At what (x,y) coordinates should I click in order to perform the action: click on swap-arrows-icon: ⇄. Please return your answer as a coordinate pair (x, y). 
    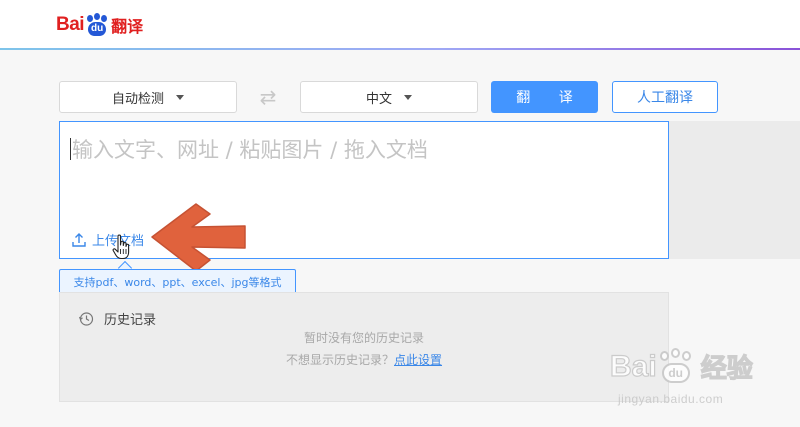
    Looking at the image, I should click on (268, 97).